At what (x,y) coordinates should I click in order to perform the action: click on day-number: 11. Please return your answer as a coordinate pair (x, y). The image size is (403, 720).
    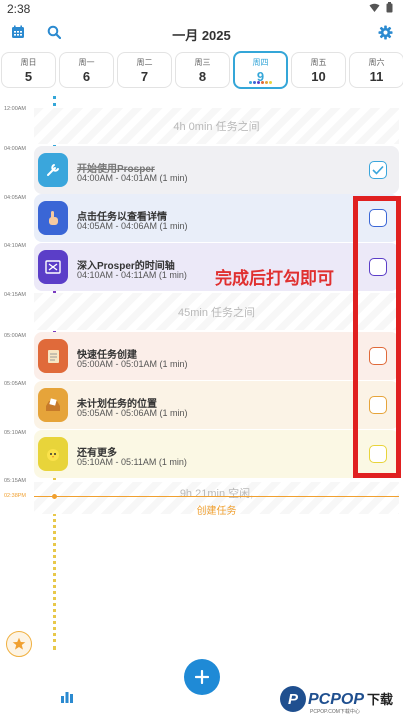
    Looking at the image, I should click on (376, 76).